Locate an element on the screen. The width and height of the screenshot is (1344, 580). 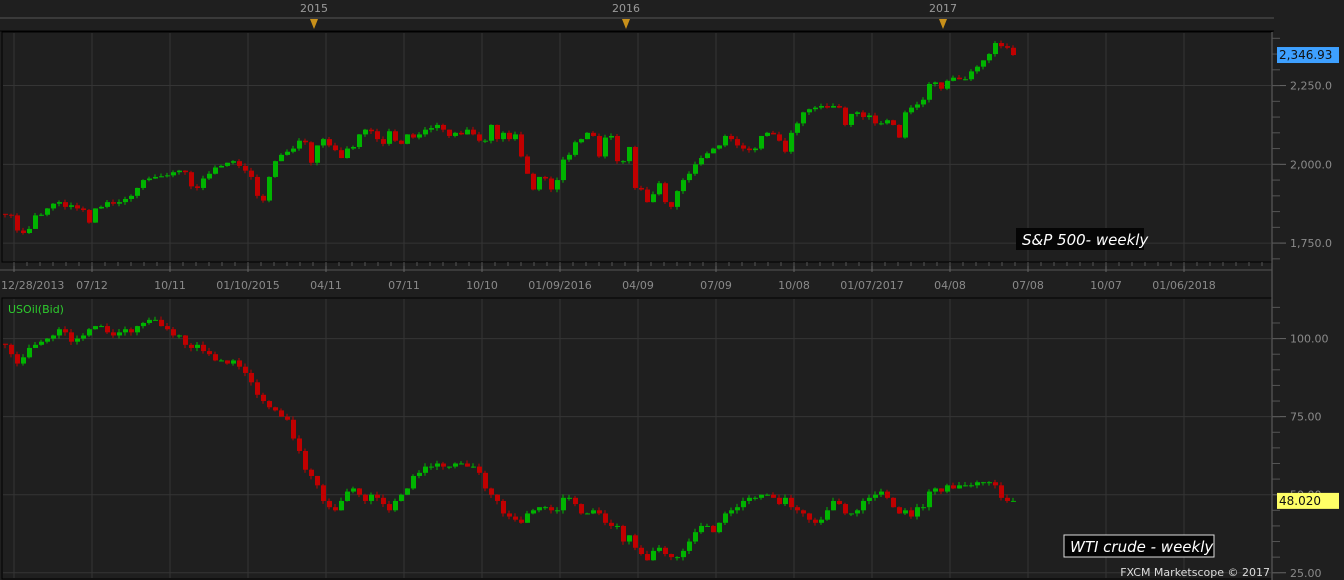
price-tick-label: 1,750.0 is located at coordinates (1311, 243).